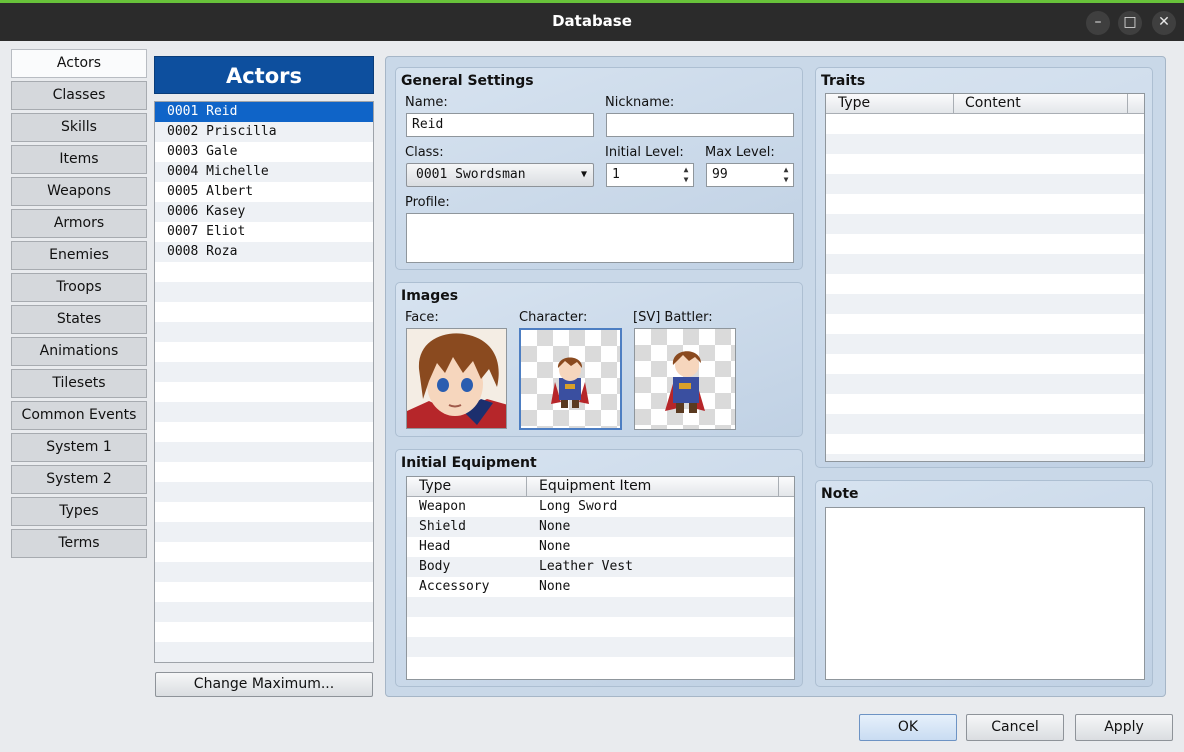 This screenshot has height=752, width=1184. What do you see at coordinates (1130, 23) in the screenshot?
I see `maximize-button: □` at bounding box center [1130, 23].